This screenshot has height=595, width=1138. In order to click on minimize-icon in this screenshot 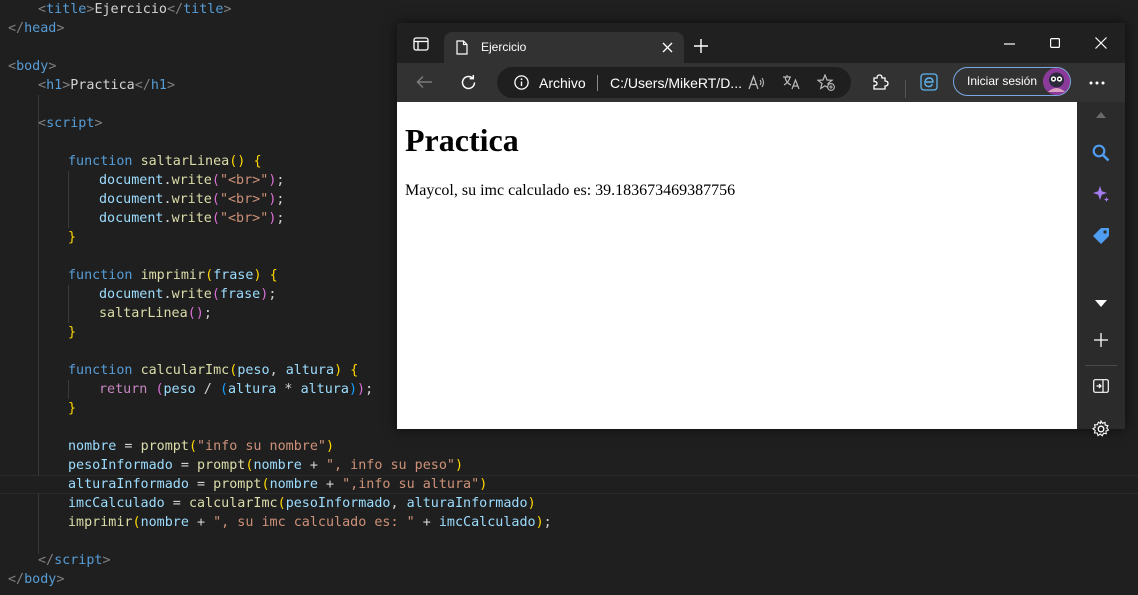, I will do `click(1009, 44)`.